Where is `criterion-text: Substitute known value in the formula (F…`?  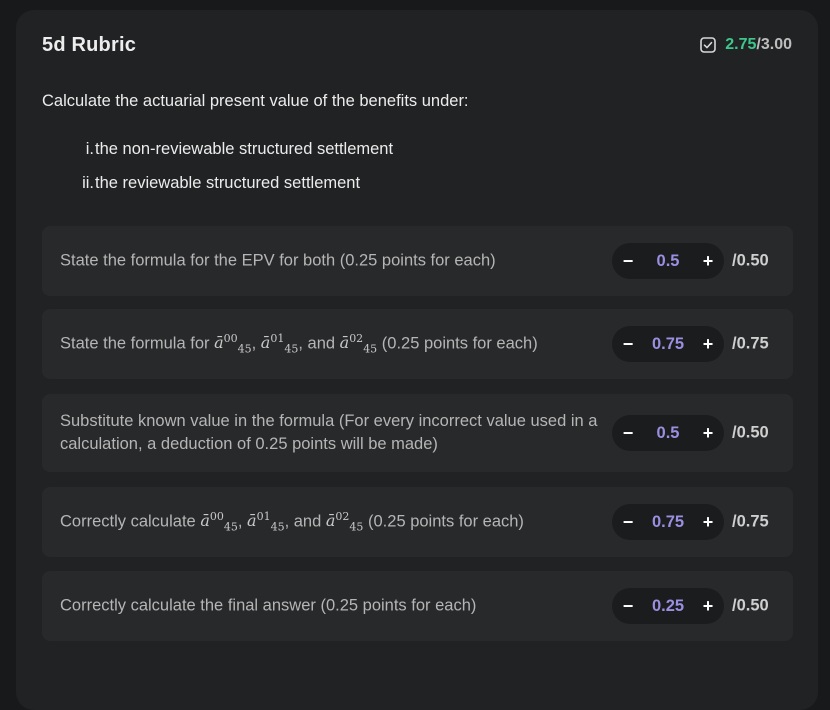 criterion-text: Substitute known value in the formula (F… is located at coordinates (329, 432).